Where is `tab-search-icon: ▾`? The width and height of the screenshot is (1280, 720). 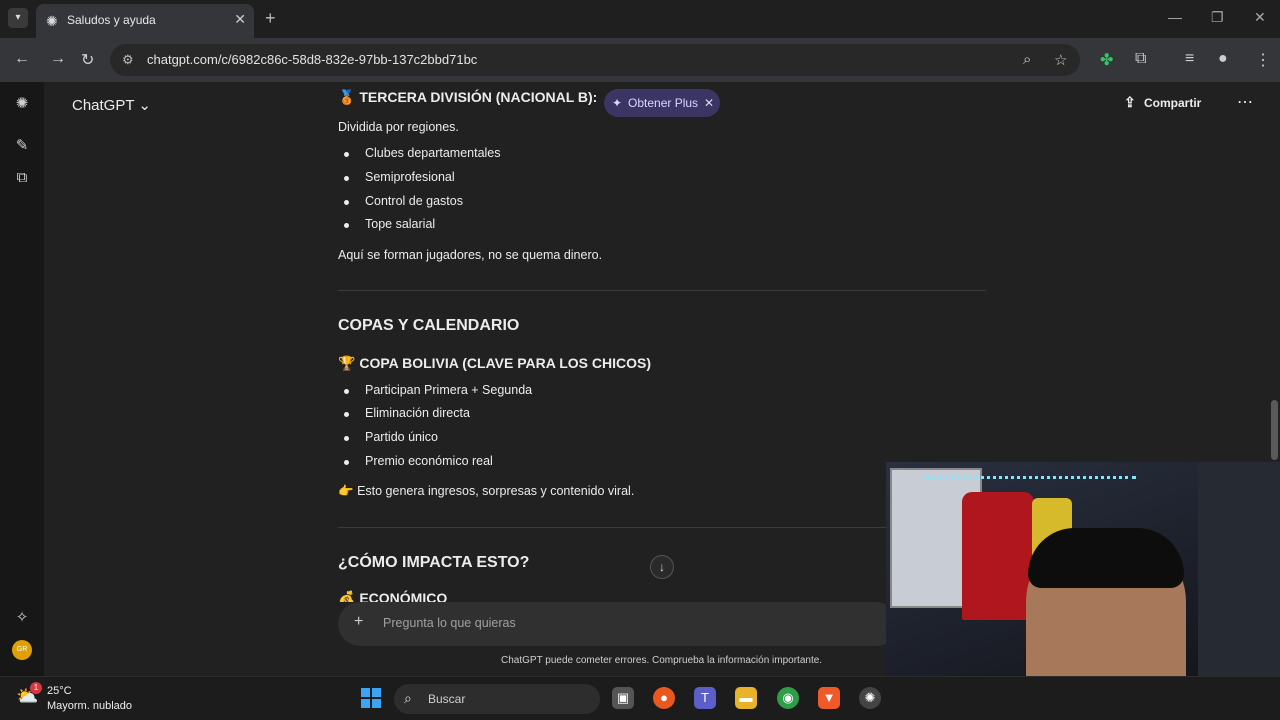
tab-search-icon: ▾ is located at coordinates (18, 18).